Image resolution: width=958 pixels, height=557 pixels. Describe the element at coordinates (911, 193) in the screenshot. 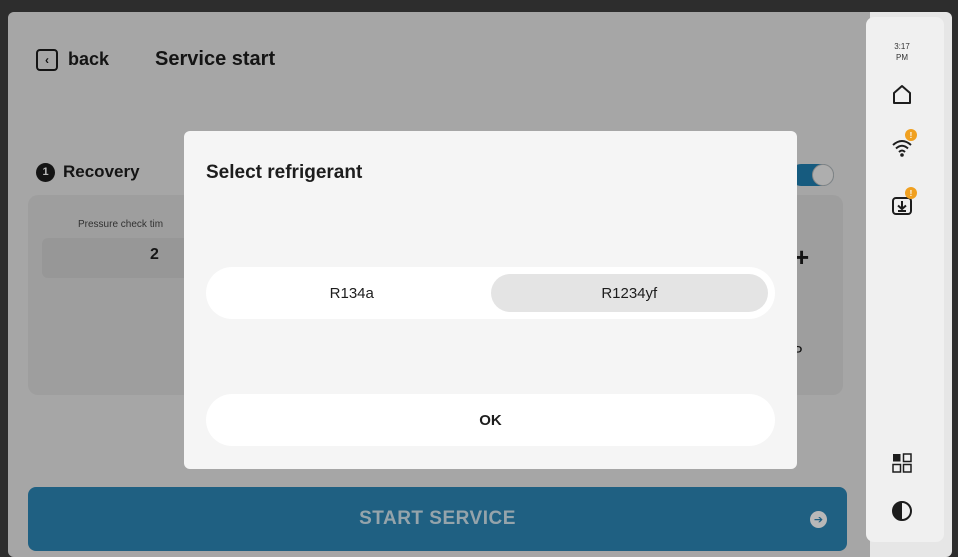

I see `download-badge: !` at that location.